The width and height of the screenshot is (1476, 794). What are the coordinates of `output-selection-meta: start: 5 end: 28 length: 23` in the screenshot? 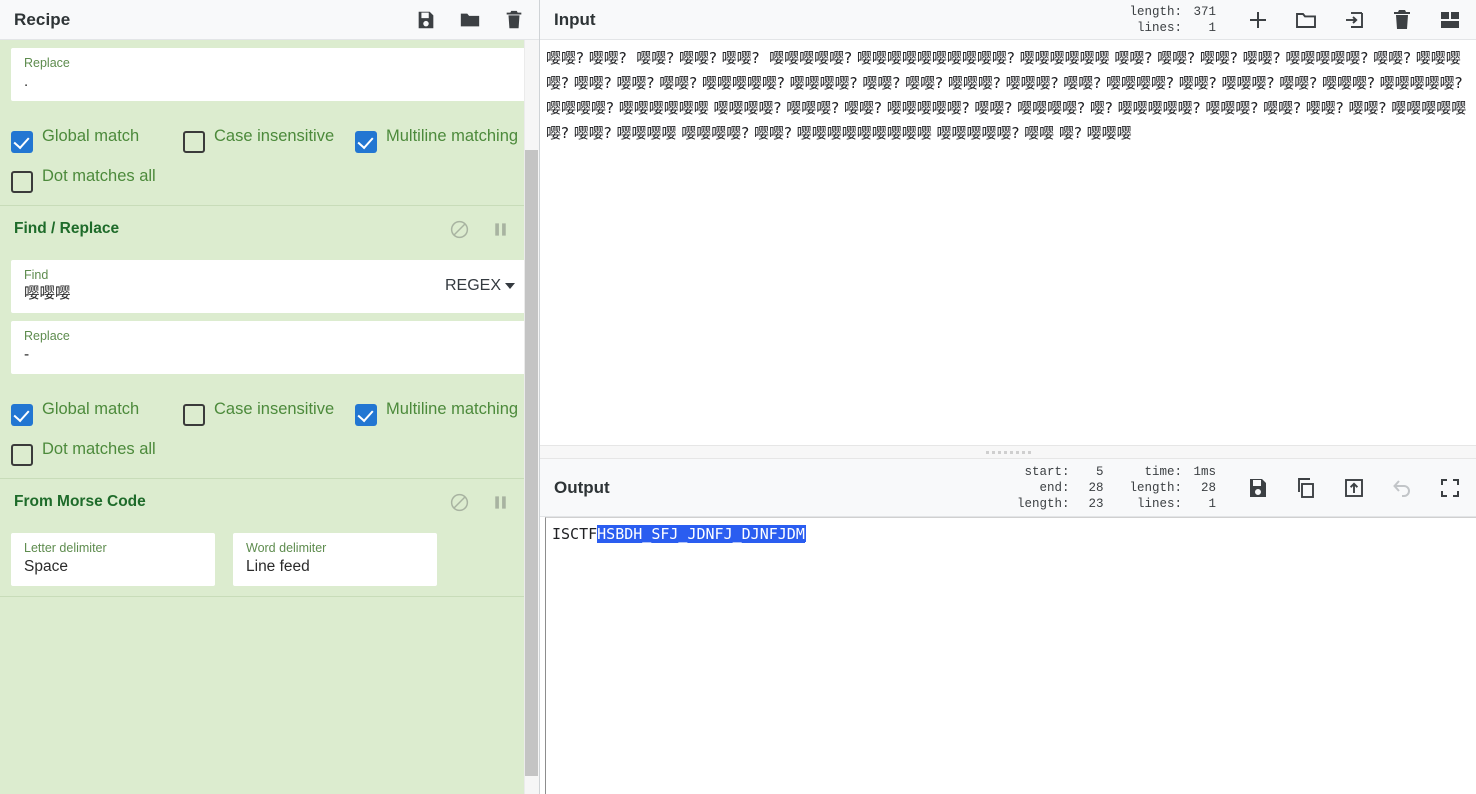 It's located at (1060, 488).